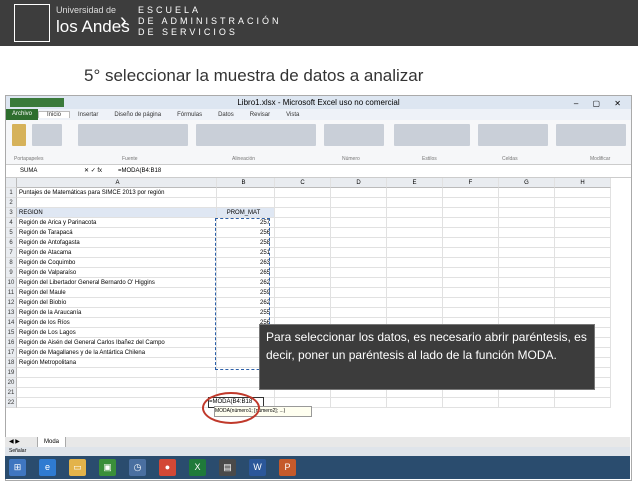 Image resolution: width=638 pixels, height=481 pixels. What do you see at coordinates (11, 343) in the screenshot?
I see `row-header: 16` at bounding box center [11, 343].